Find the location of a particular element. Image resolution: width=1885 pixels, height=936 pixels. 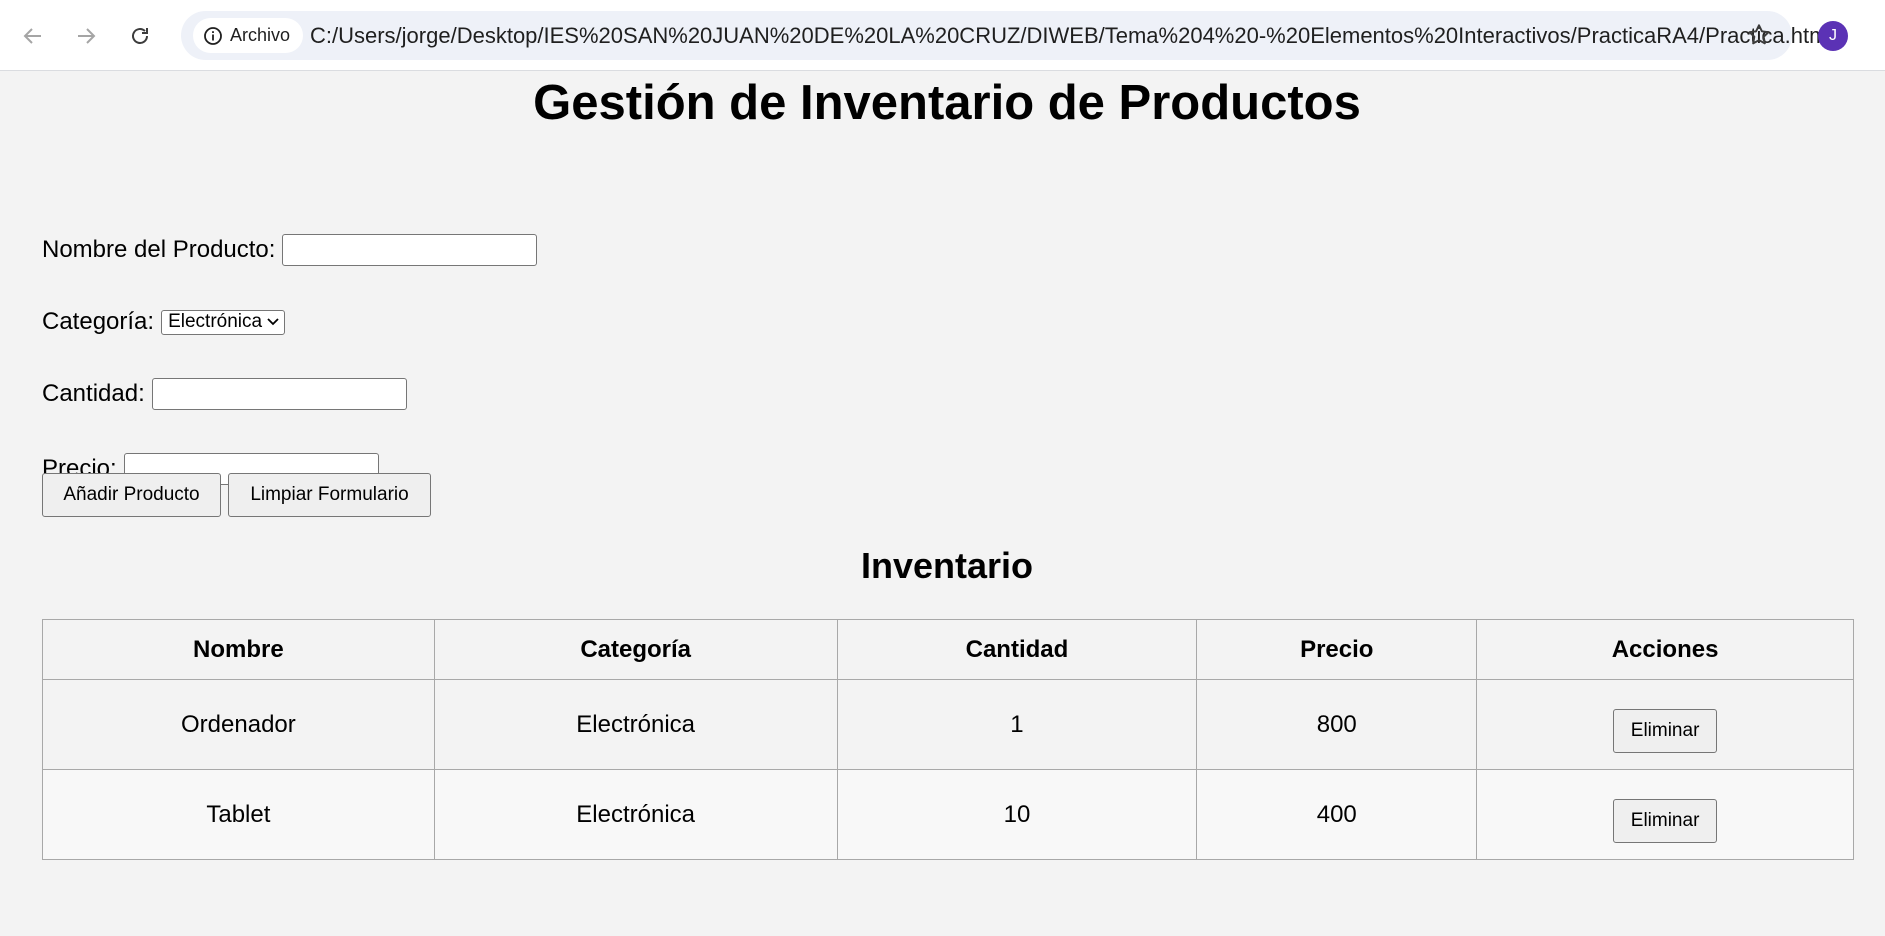

column-header-price: Precio is located at coordinates (1337, 649).